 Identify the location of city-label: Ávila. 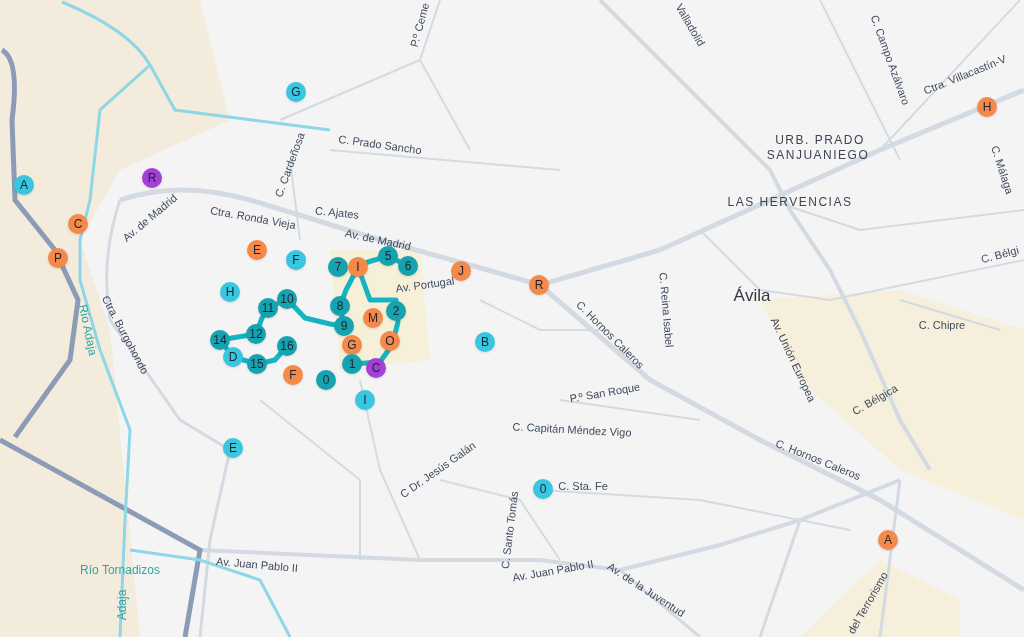
(752, 295).